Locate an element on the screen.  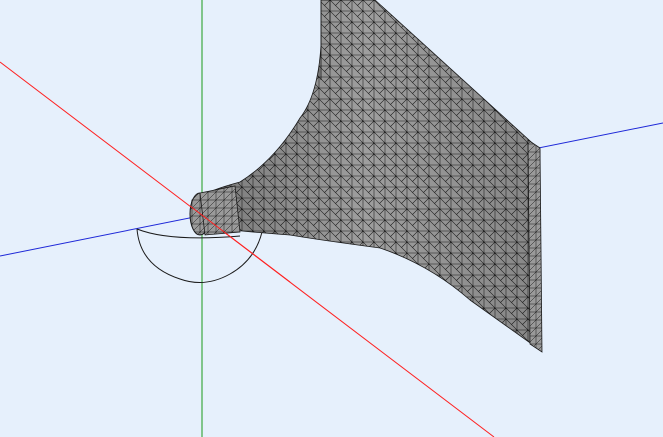
rotation-indicator-arc is located at coordinates (199, 256).